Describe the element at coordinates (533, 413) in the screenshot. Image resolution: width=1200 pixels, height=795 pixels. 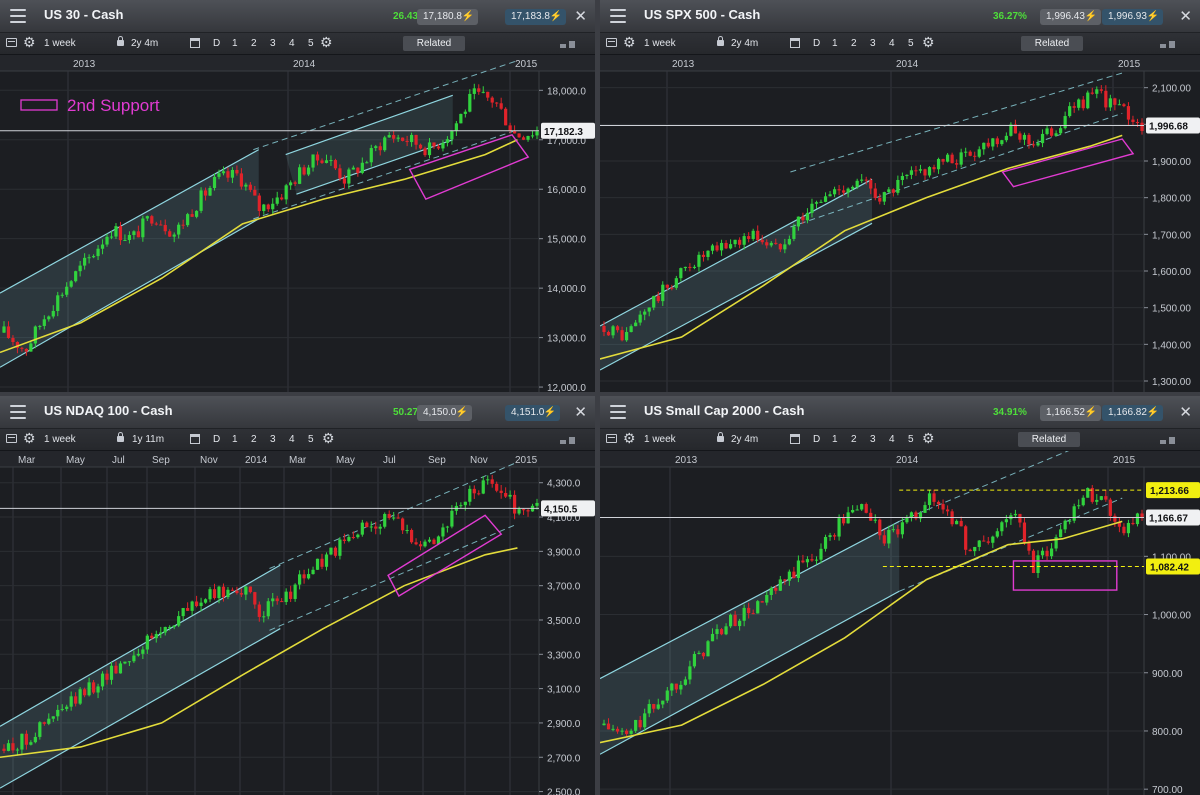
I see `buy-price-button: 4,151.0 ⚡` at that location.